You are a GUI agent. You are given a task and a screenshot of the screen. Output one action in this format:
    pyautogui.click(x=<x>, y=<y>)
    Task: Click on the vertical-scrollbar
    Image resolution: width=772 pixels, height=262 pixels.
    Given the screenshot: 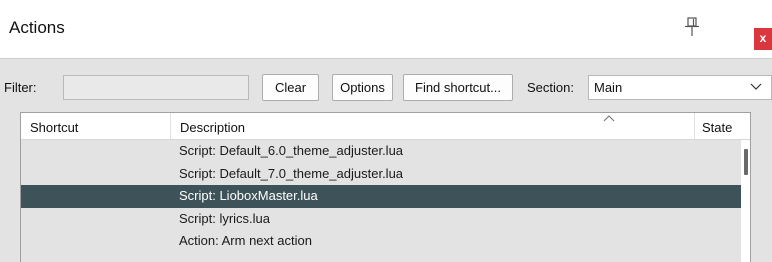 What is the action you would take?
    pyautogui.click(x=745, y=201)
    